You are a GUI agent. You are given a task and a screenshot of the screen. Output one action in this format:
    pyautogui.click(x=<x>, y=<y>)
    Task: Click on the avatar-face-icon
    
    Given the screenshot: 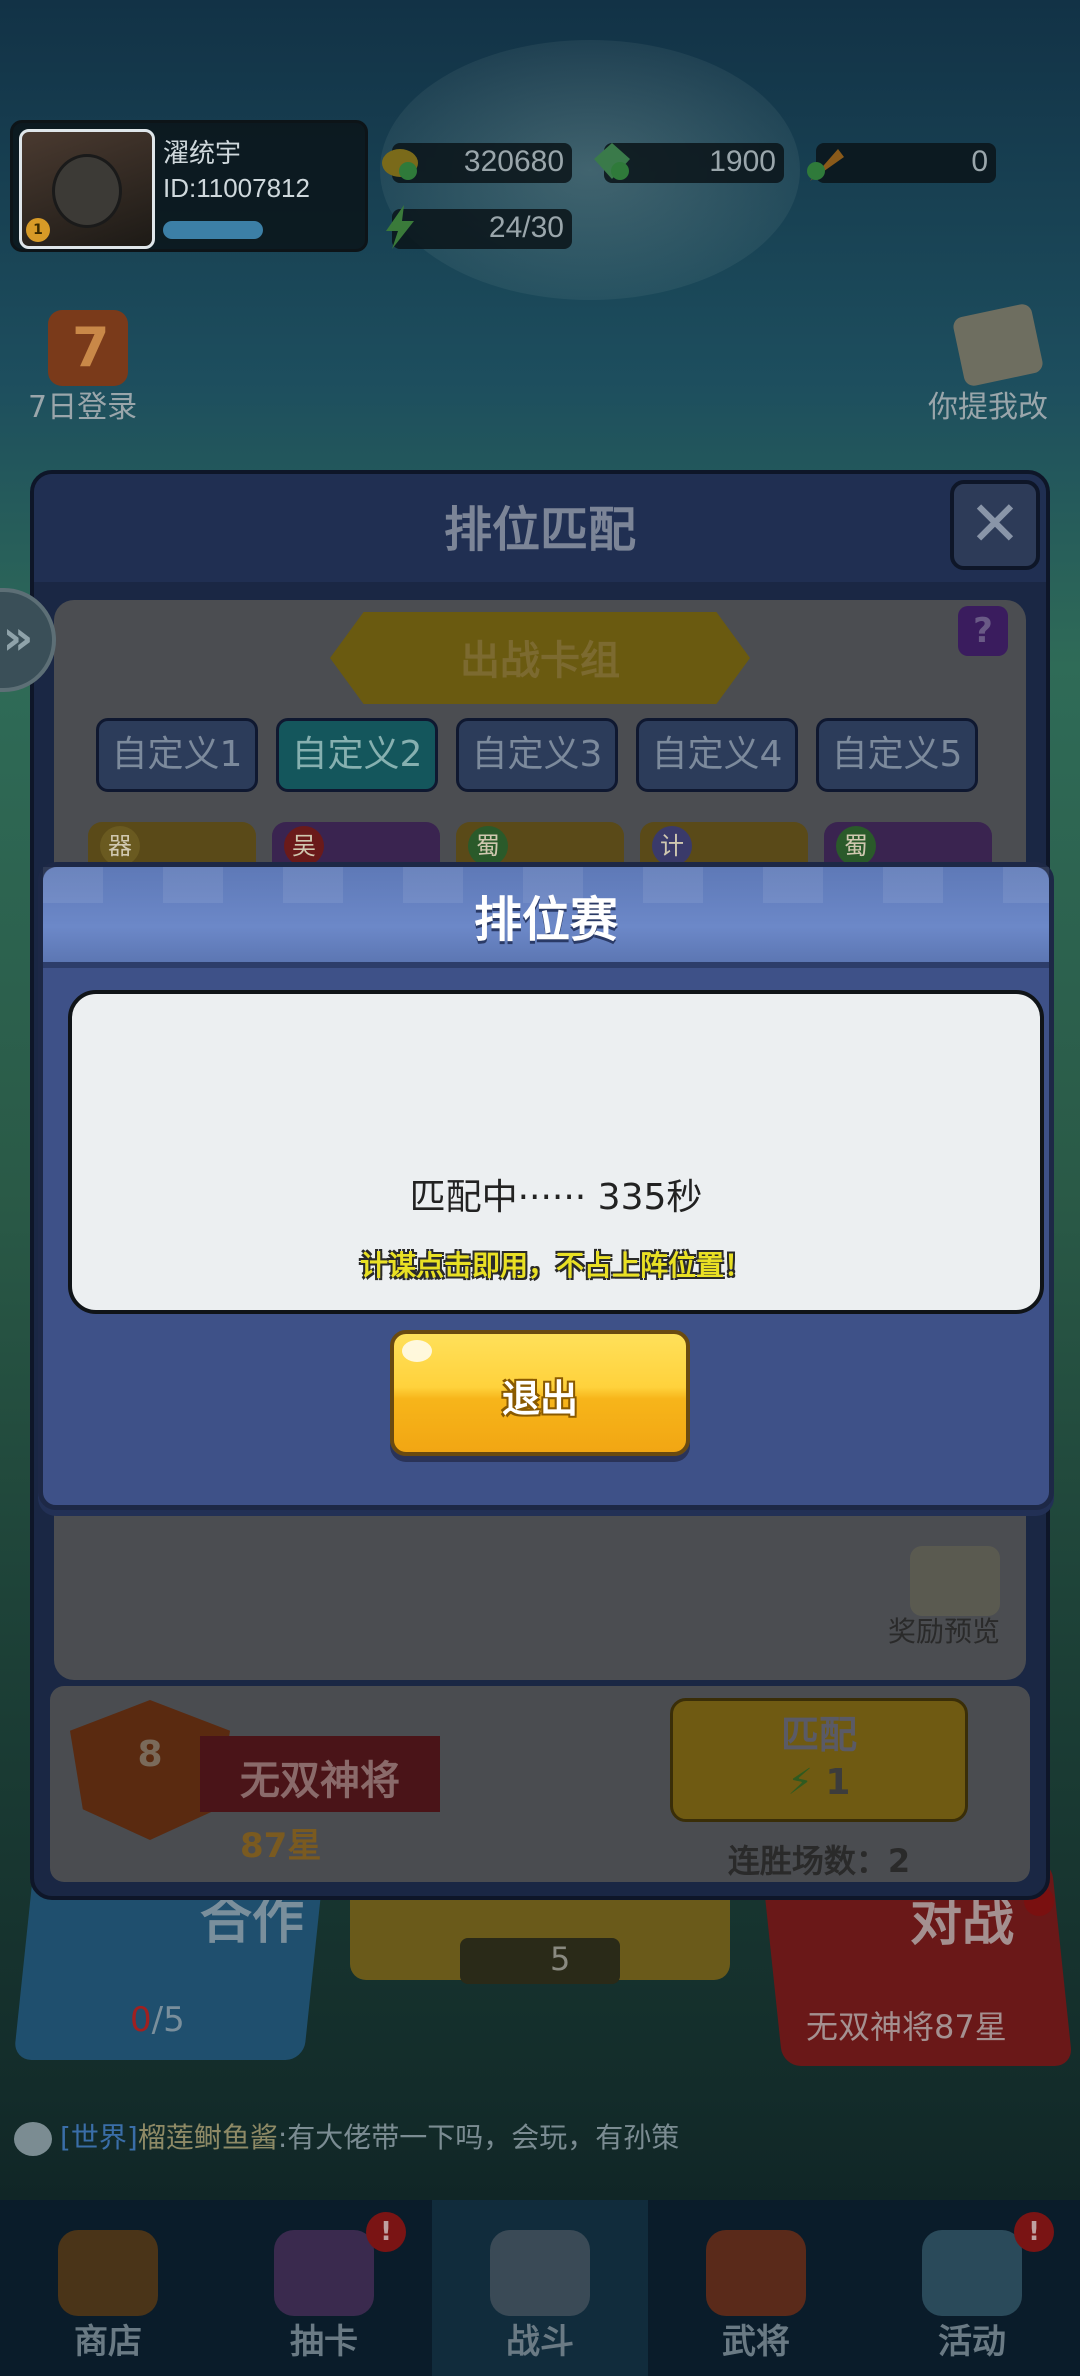 What is the action you would take?
    pyautogui.click(x=87, y=191)
    